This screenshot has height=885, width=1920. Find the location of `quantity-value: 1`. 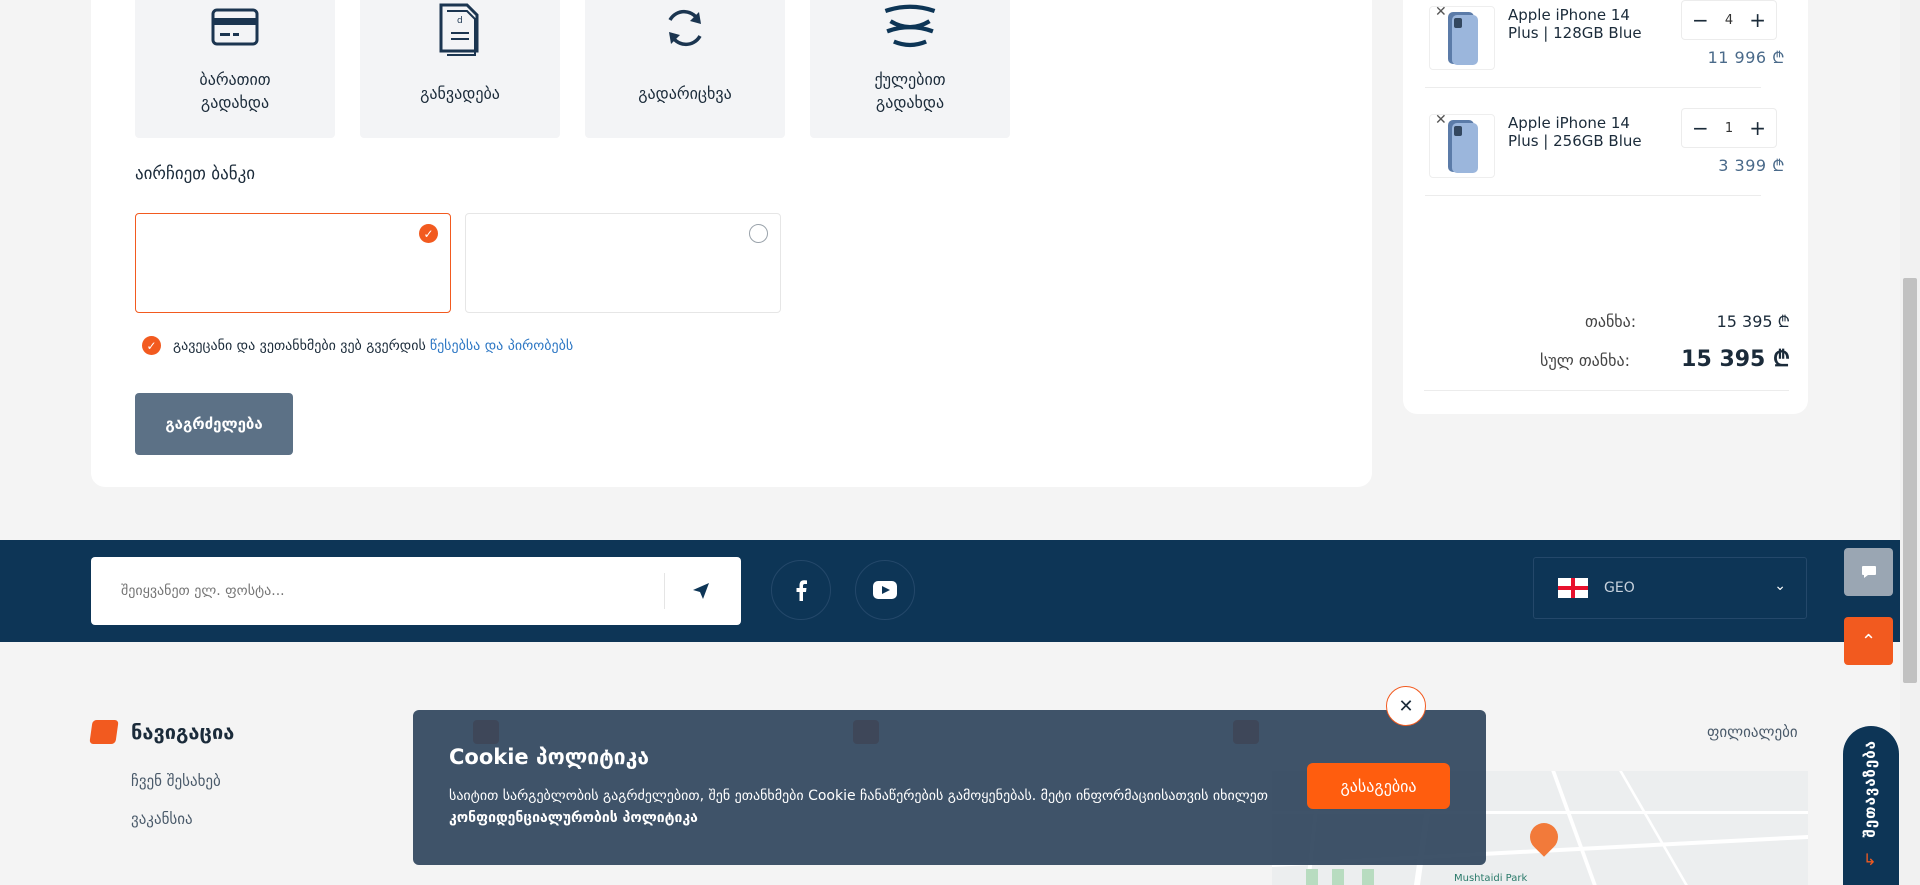

quantity-value: 1 is located at coordinates (1729, 128).